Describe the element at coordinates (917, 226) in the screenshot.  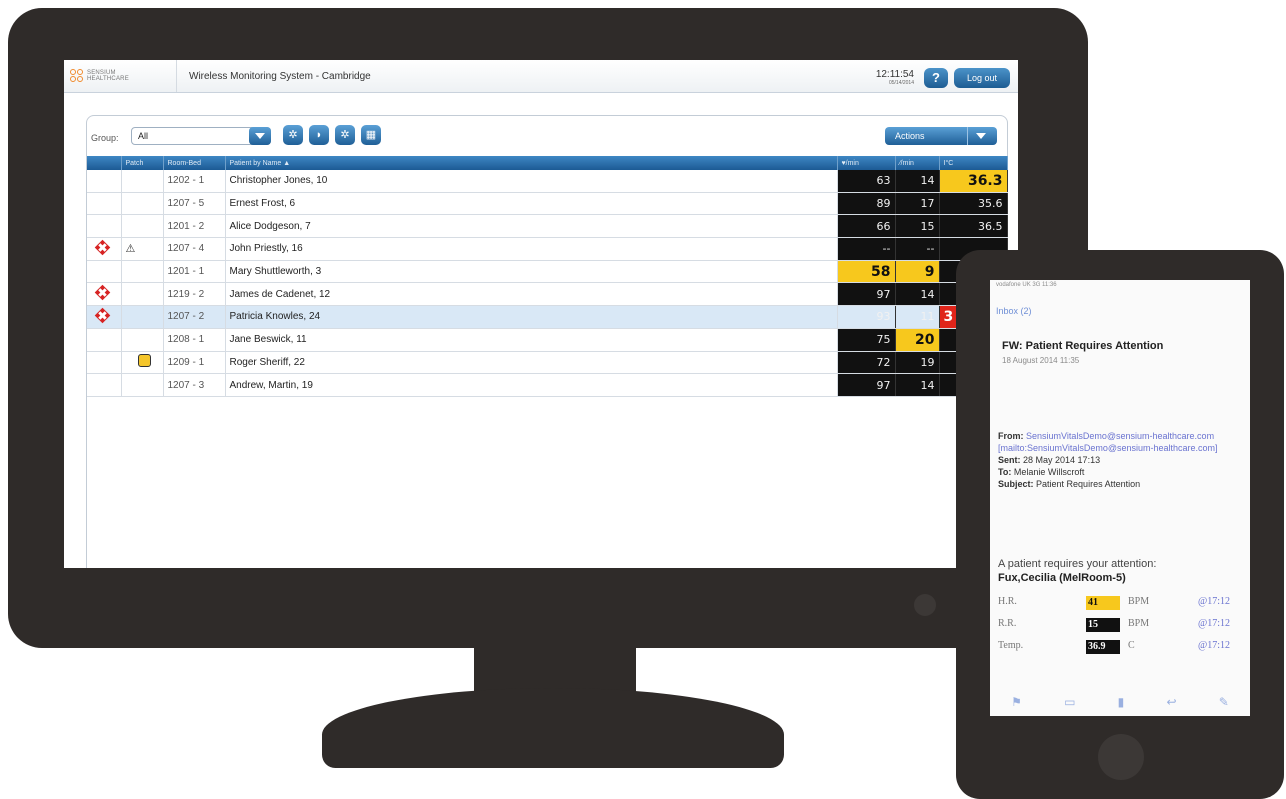
I see `resp-rate: 15` at that location.